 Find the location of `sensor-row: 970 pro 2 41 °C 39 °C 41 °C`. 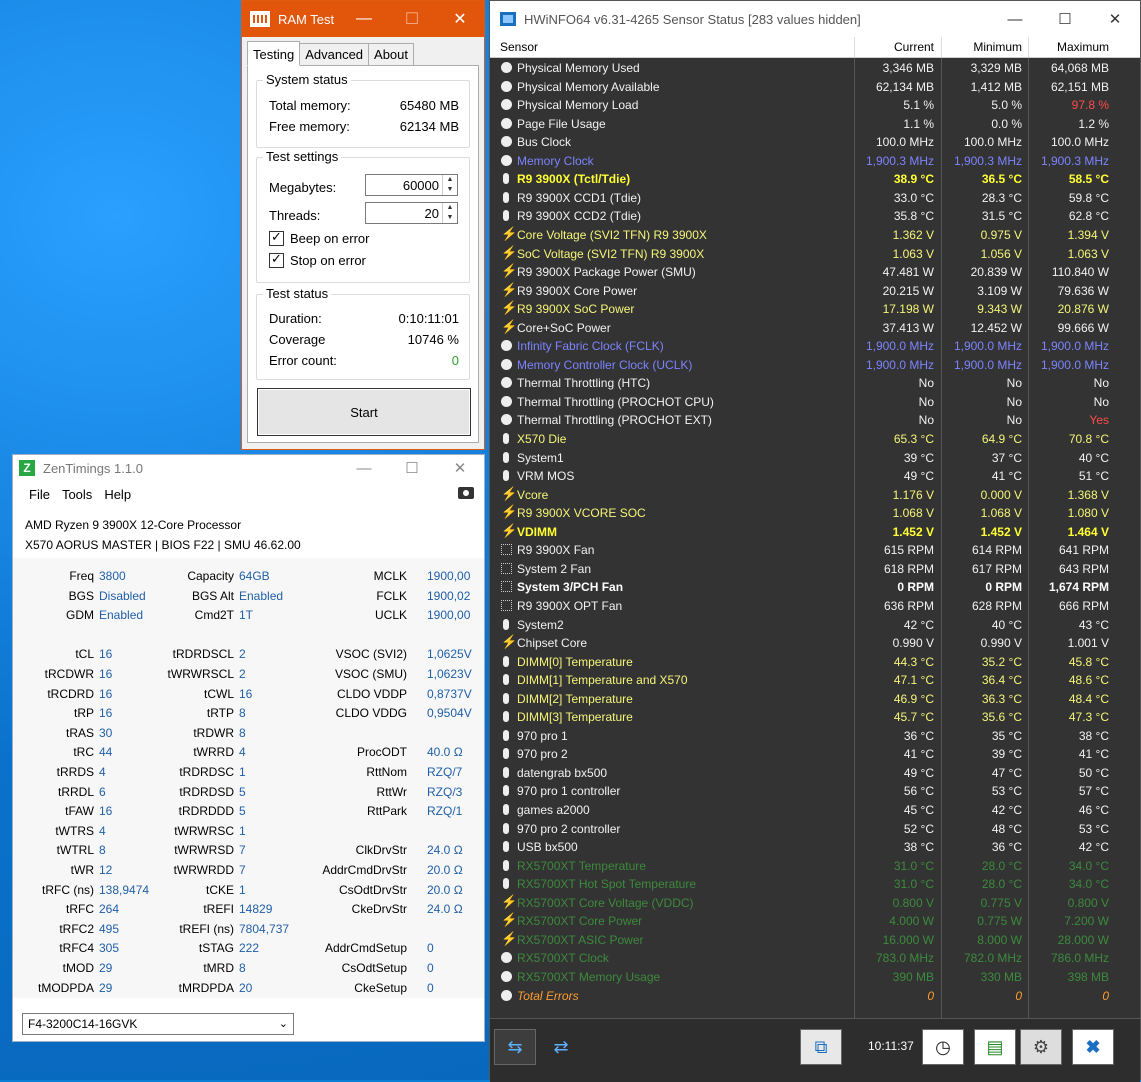

sensor-row: 970 pro 2 41 °C 39 °C 41 °C is located at coordinates (815, 754).